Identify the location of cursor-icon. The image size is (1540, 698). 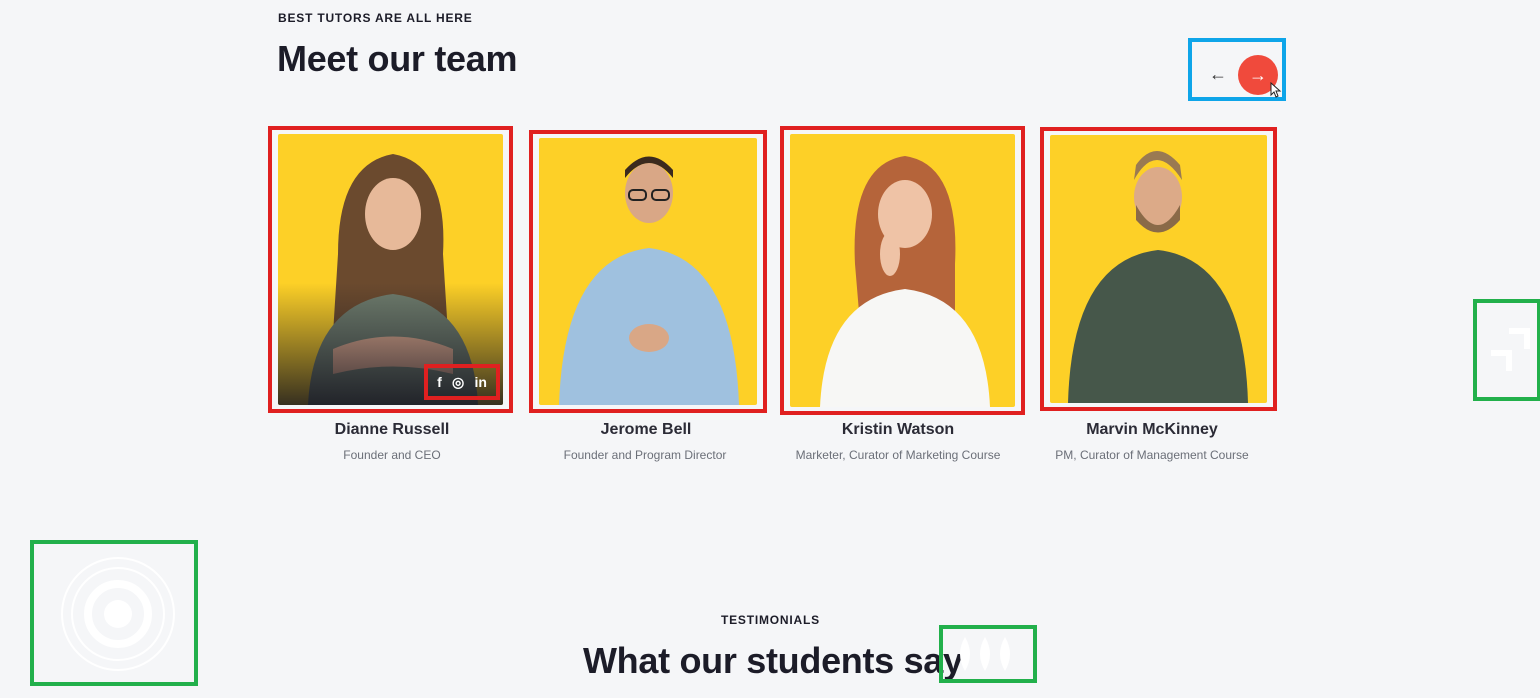
(1276, 90).